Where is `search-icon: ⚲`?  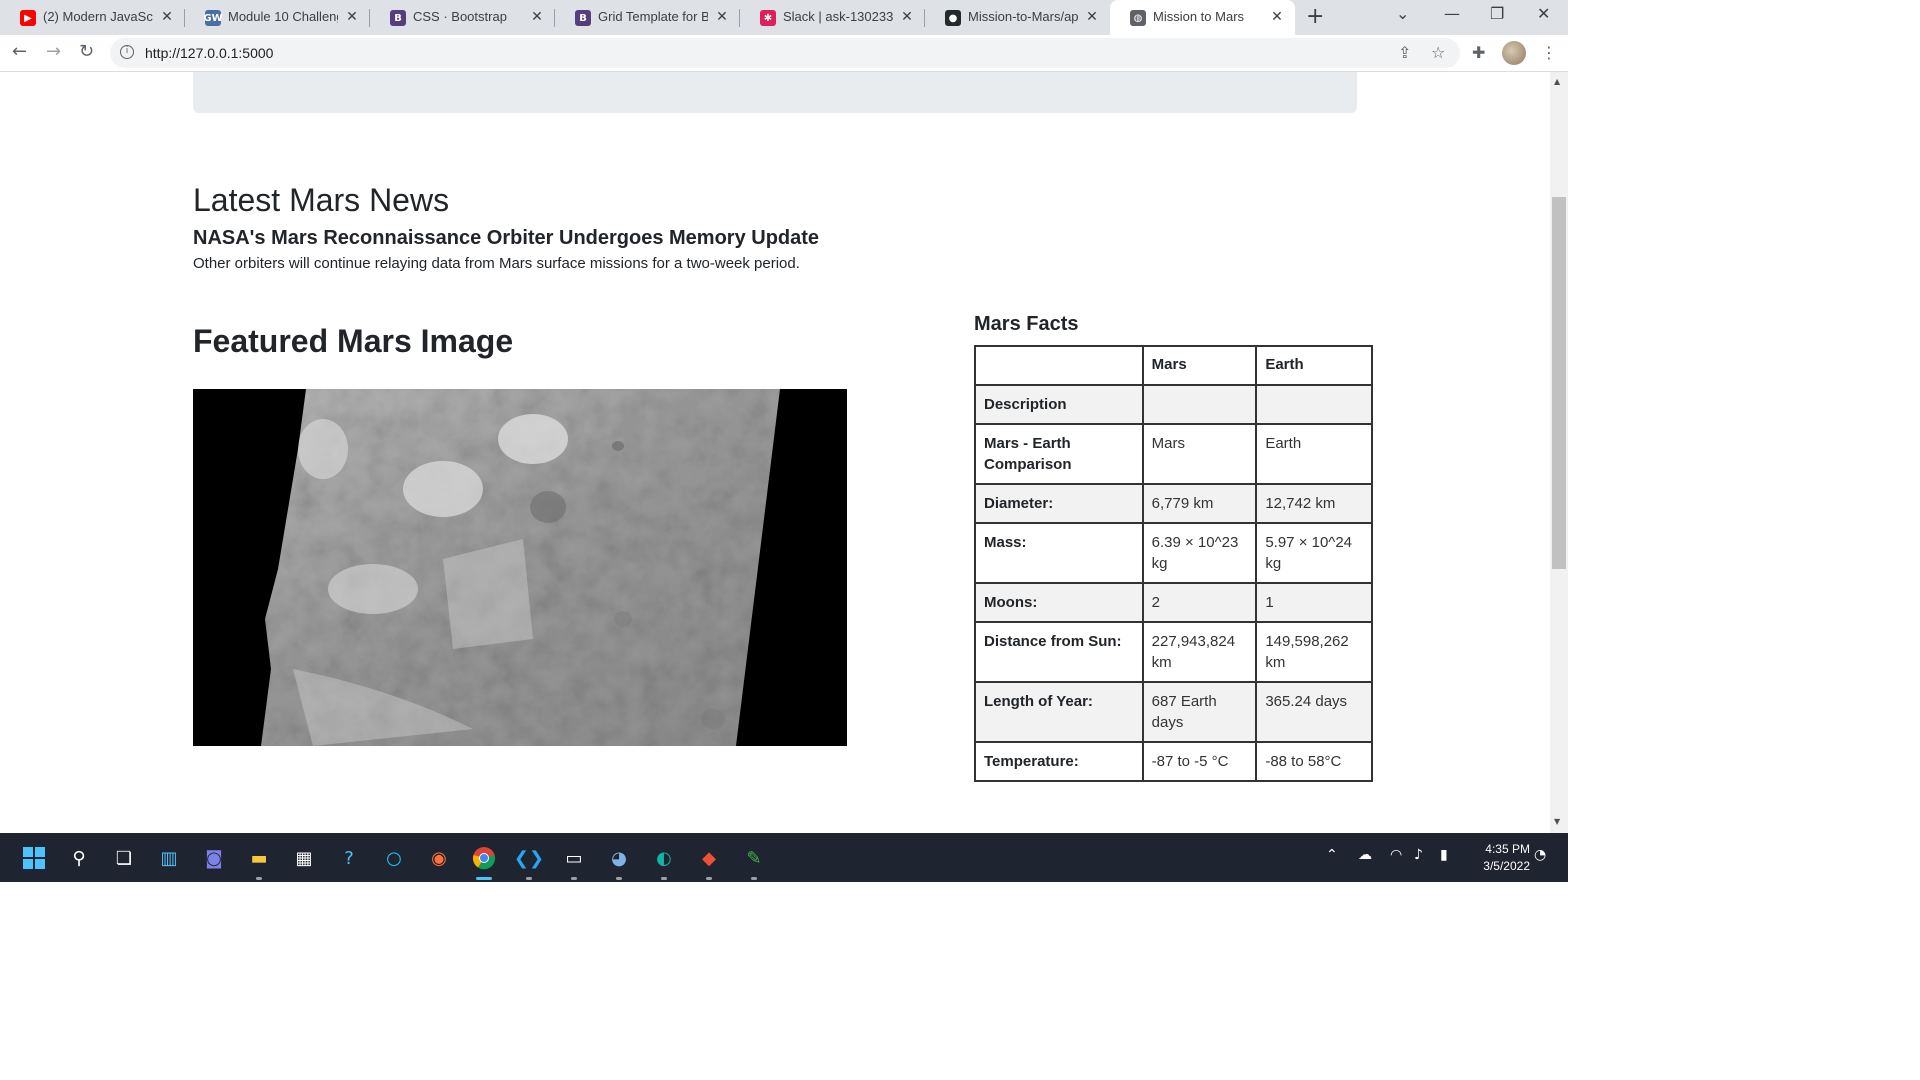 search-icon: ⚲ is located at coordinates (79, 858).